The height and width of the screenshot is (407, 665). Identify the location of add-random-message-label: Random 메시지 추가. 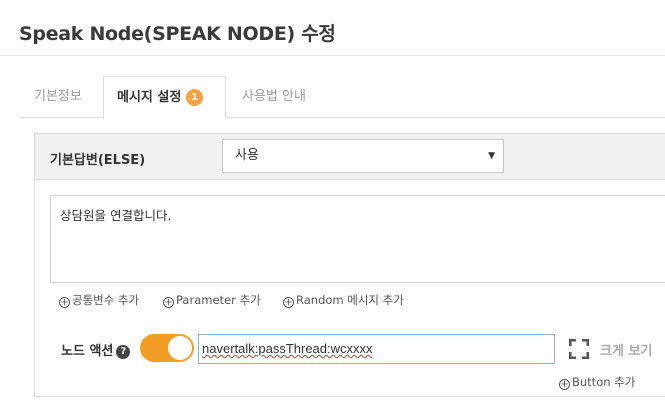
(350, 300).